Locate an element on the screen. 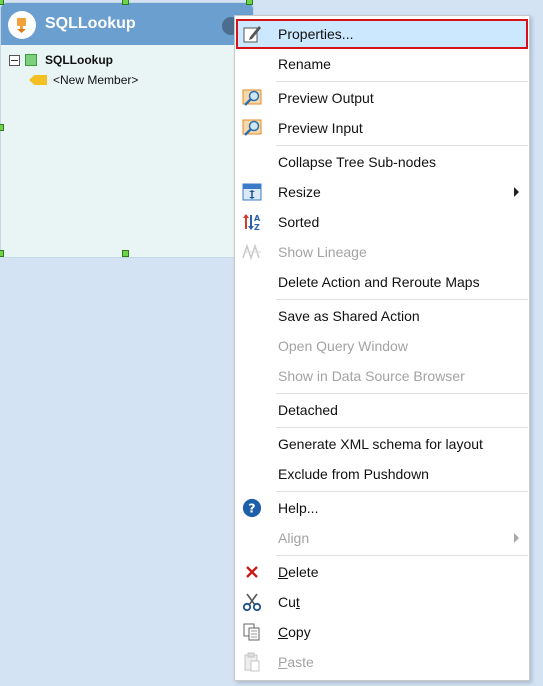 The height and width of the screenshot is (686, 543). menu-item-label: Collapse Tree Sub-nodes is located at coordinates (357, 162).